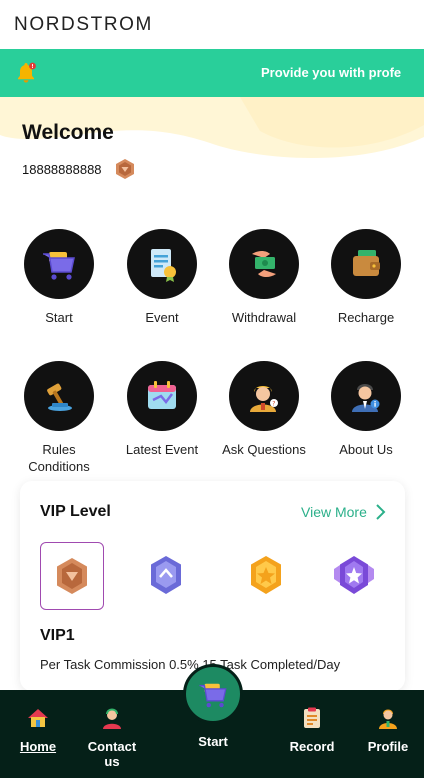  Describe the element at coordinates (112, 718) in the screenshot. I see `contact-support-icon` at that location.